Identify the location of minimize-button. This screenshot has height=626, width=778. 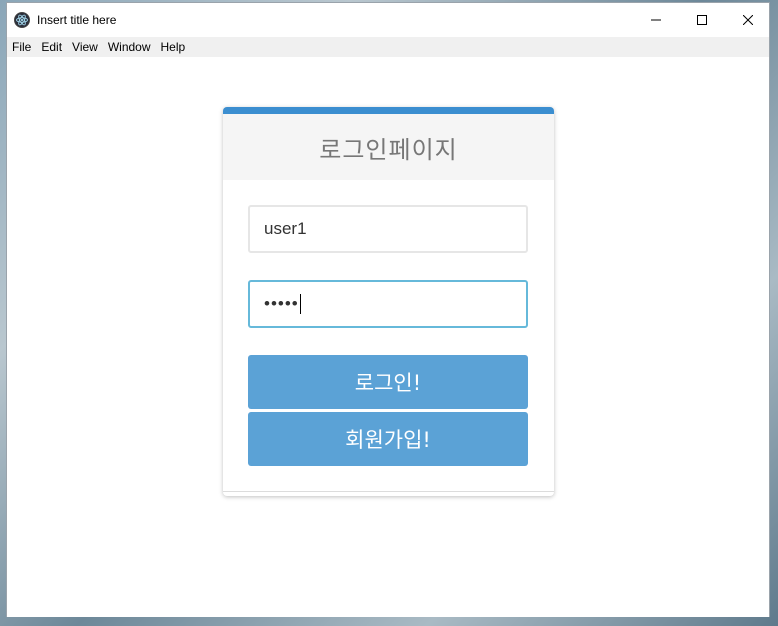
(656, 20).